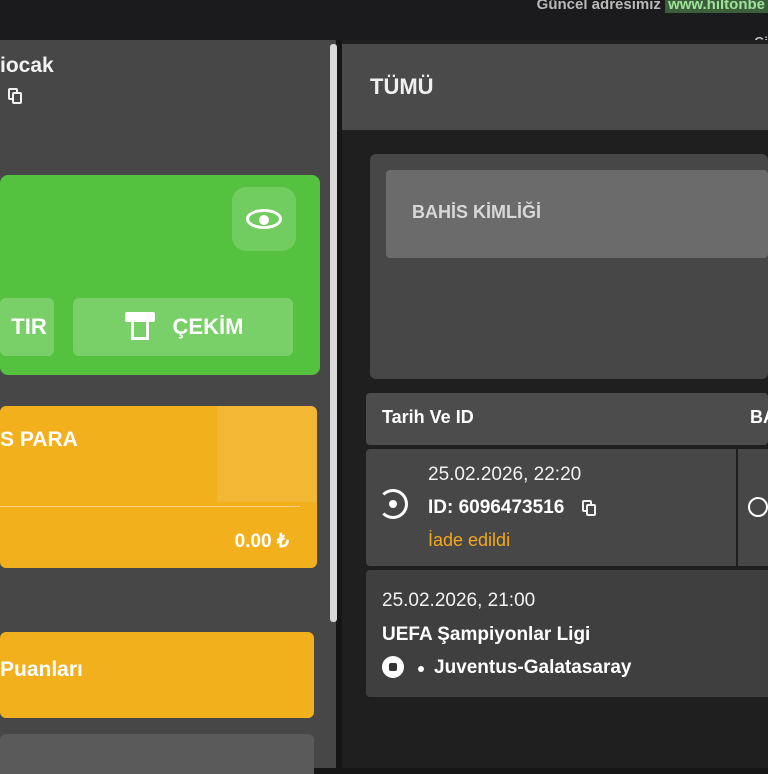 This screenshot has height=774, width=768. Describe the element at coordinates (208, 326) in the screenshot. I see `withdraw-label: ÇEKİM` at that location.